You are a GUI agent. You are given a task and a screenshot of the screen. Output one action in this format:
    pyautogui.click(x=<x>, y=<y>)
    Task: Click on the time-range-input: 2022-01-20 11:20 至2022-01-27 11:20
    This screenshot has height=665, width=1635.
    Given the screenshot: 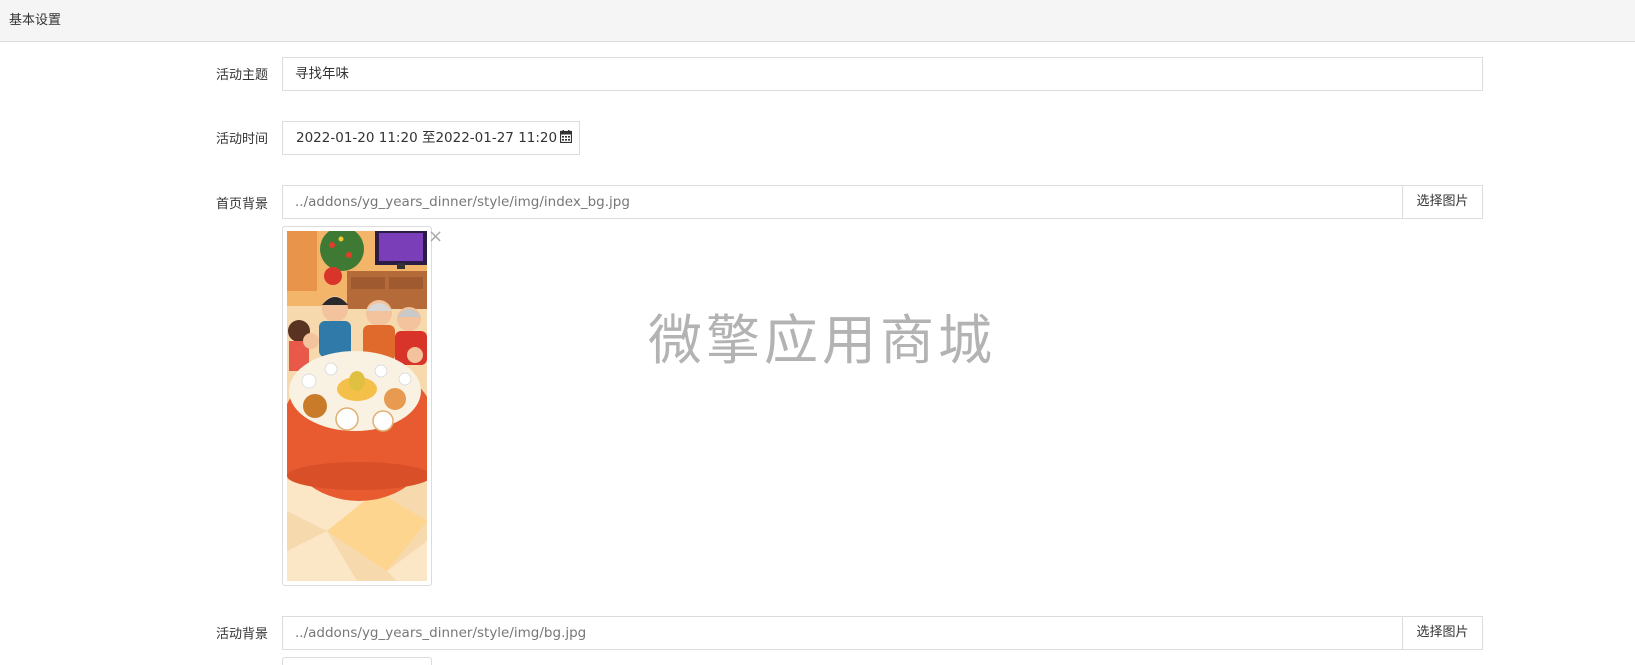 What is the action you would take?
    pyautogui.click(x=431, y=138)
    